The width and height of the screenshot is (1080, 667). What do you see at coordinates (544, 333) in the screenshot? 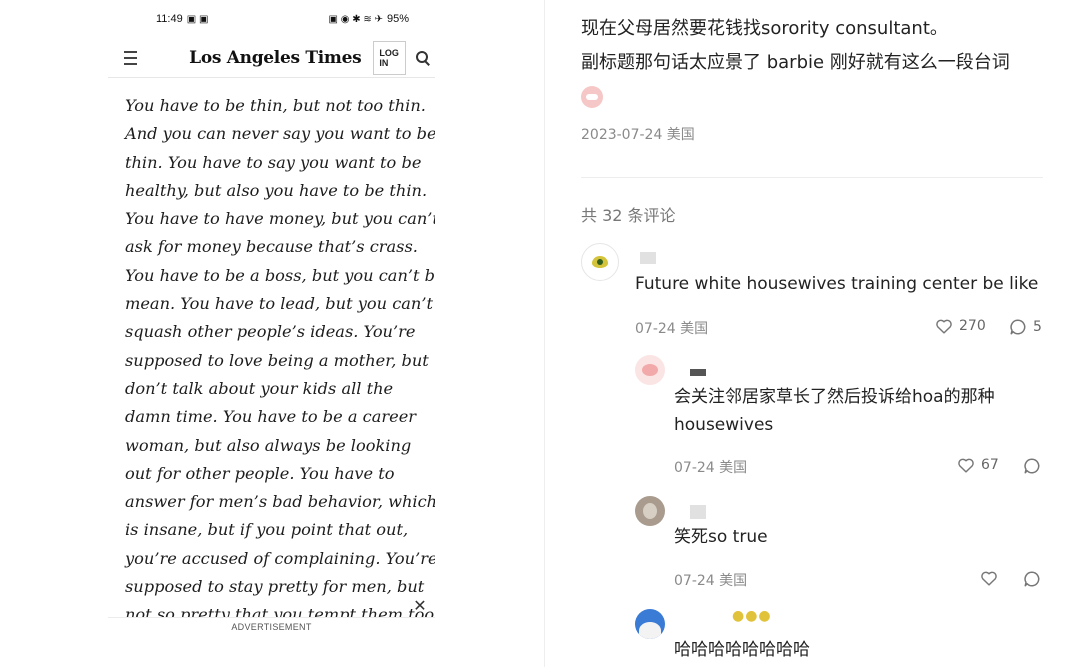
I see `panel-divider` at bounding box center [544, 333].